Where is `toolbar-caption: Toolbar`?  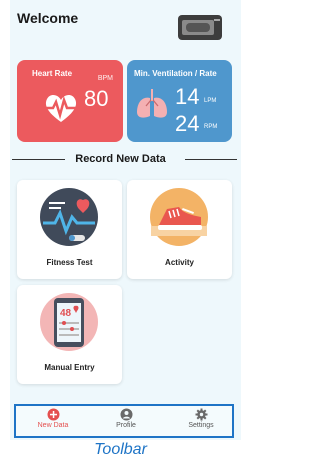
toolbar-caption: Toolbar is located at coordinates (120, 449).